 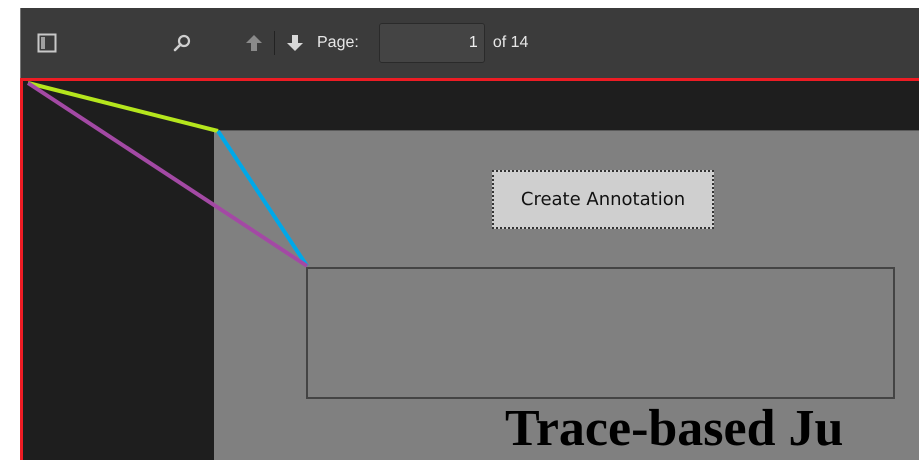 I want to click on sidebar-toggle-icon, so click(x=47, y=43).